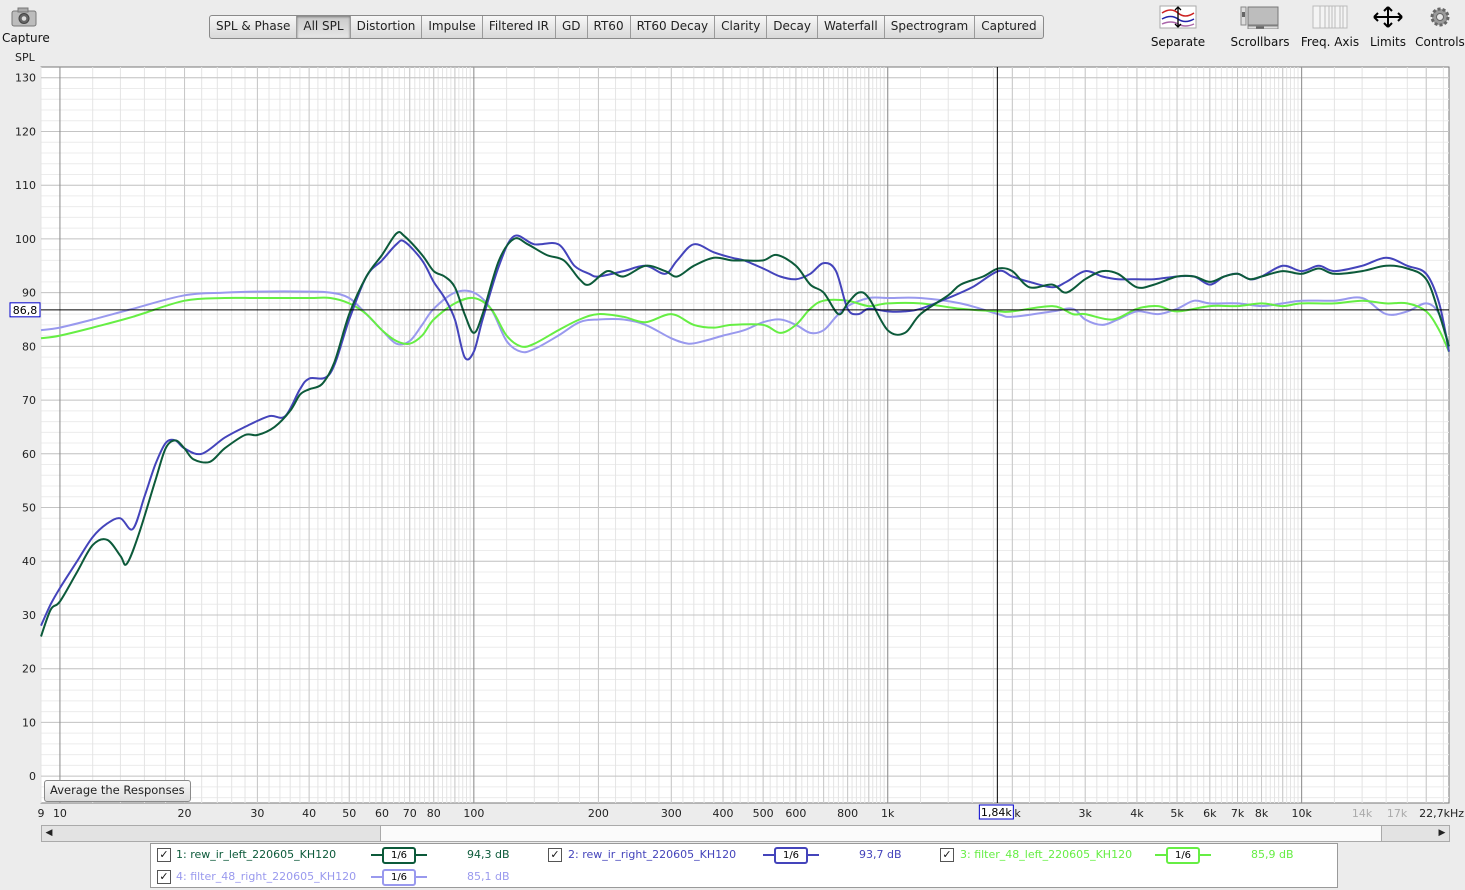  Describe the element at coordinates (741, 27) in the screenshot. I see `tab-clarity: Clarity` at that location.